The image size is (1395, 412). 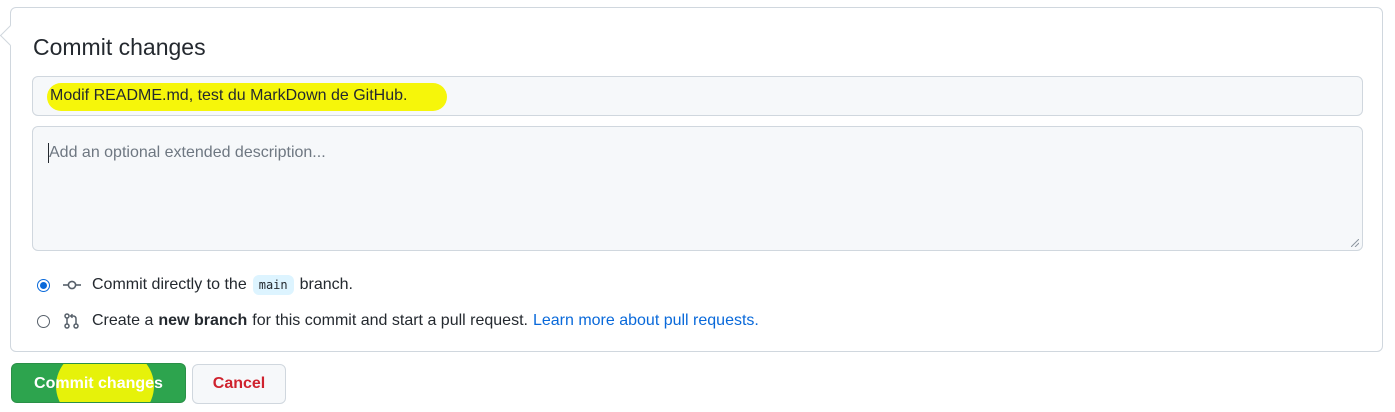 I want to click on option-new-branch-bold: new branch, so click(x=203, y=320).